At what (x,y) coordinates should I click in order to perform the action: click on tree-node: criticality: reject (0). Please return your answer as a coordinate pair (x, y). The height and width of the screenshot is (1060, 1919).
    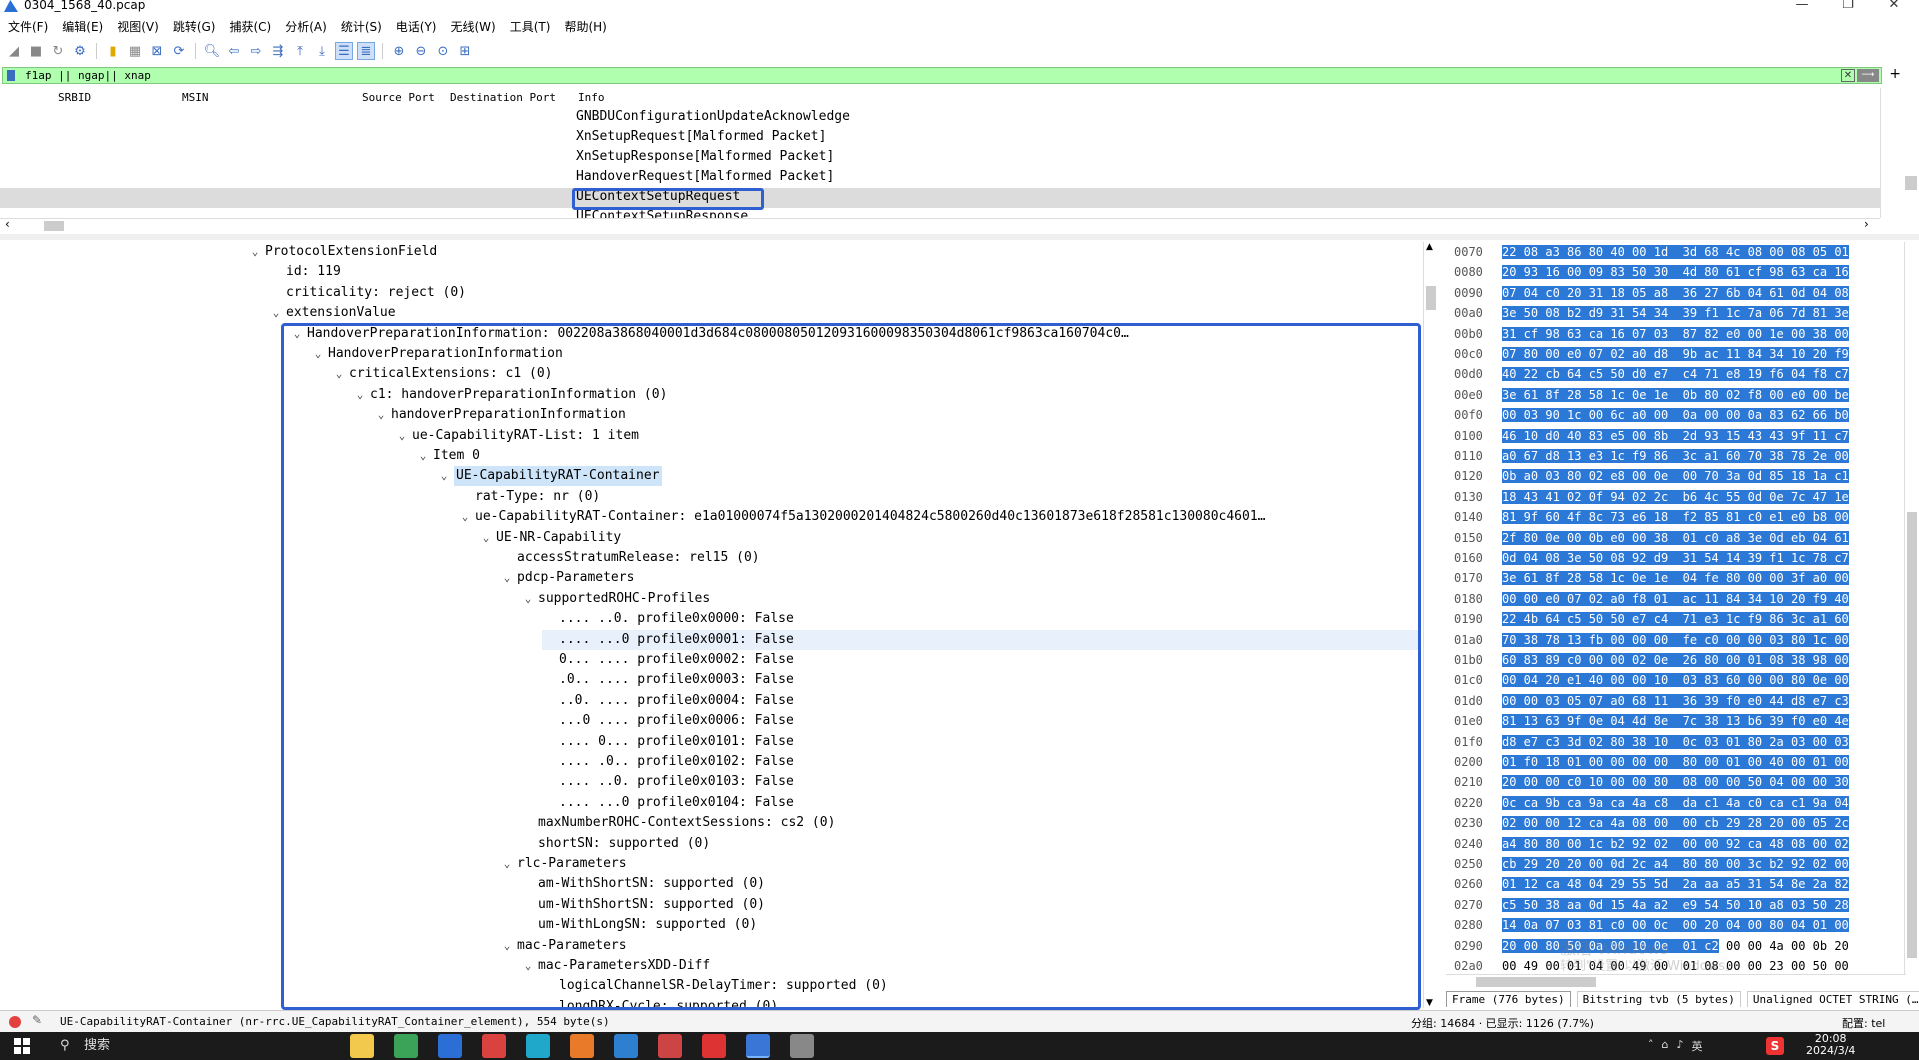
    Looking at the image, I should click on (376, 293).